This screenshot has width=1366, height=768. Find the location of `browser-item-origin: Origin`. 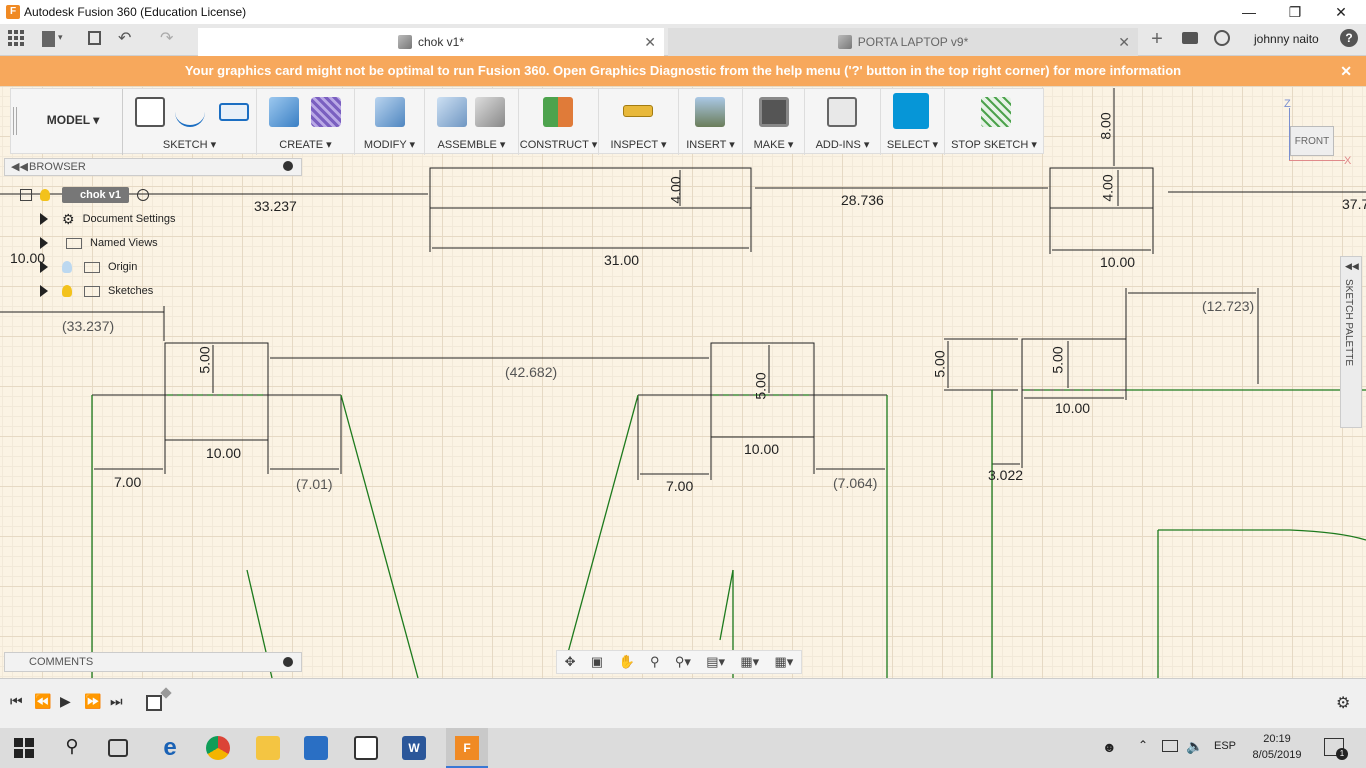

browser-item-origin: Origin is located at coordinates (88, 267).